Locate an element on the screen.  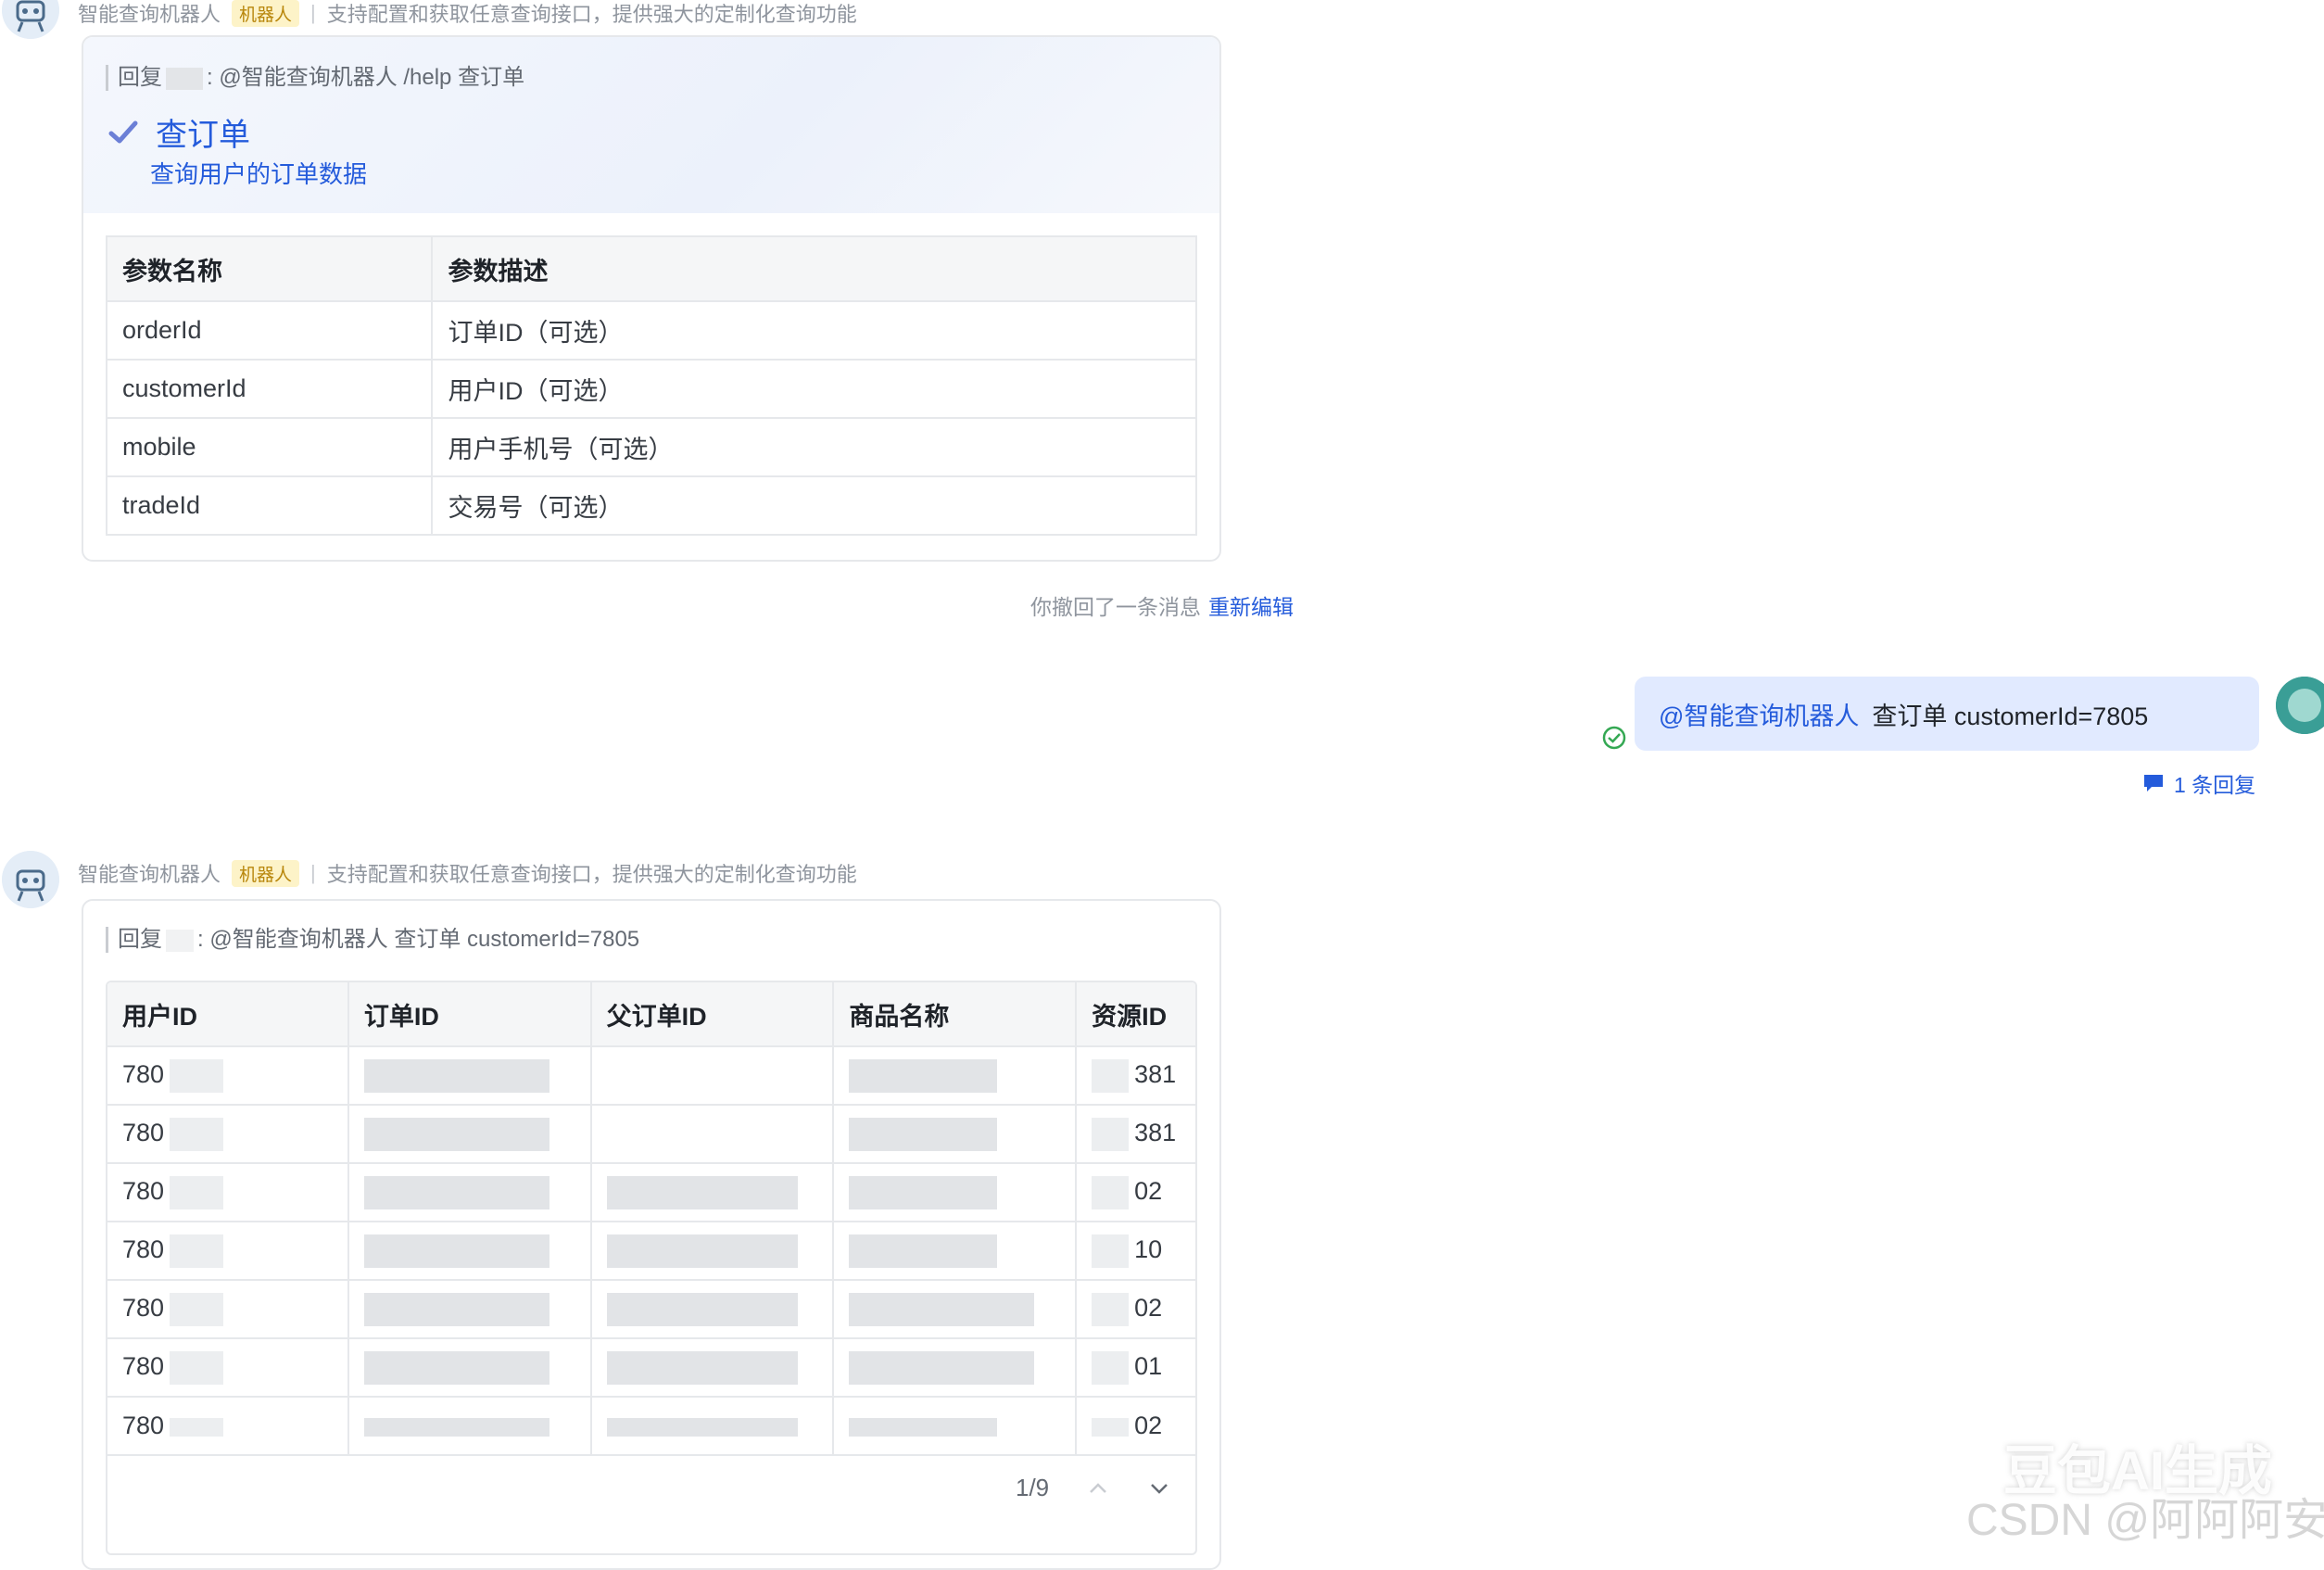
table-pager: 1/9 is located at coordinates (1093, 1488).